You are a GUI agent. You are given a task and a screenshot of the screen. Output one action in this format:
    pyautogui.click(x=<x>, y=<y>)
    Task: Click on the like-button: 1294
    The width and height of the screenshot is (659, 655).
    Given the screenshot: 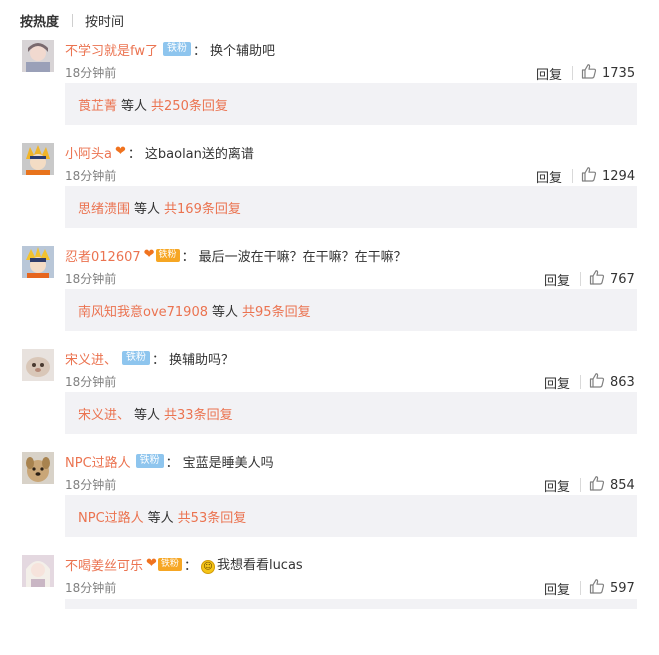 What is the action you would take?
    pyautogui.click(x=608, y=176)
    